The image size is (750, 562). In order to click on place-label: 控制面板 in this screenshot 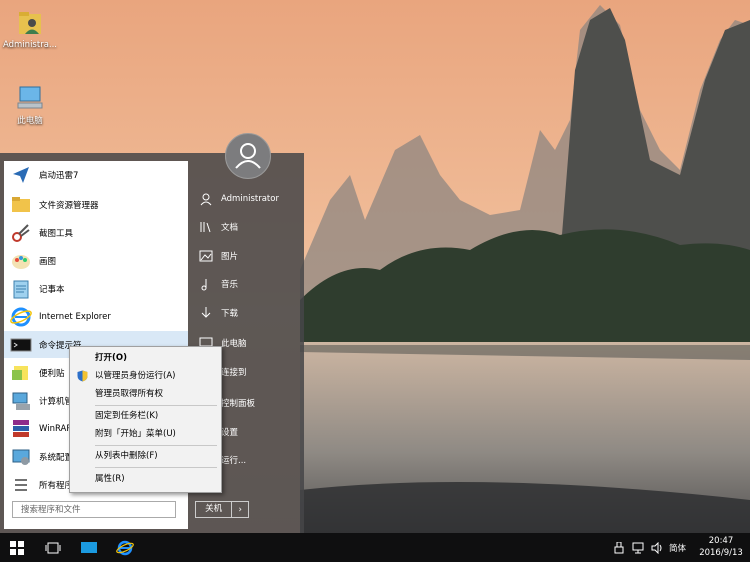, I will do `click(238, 404)`.